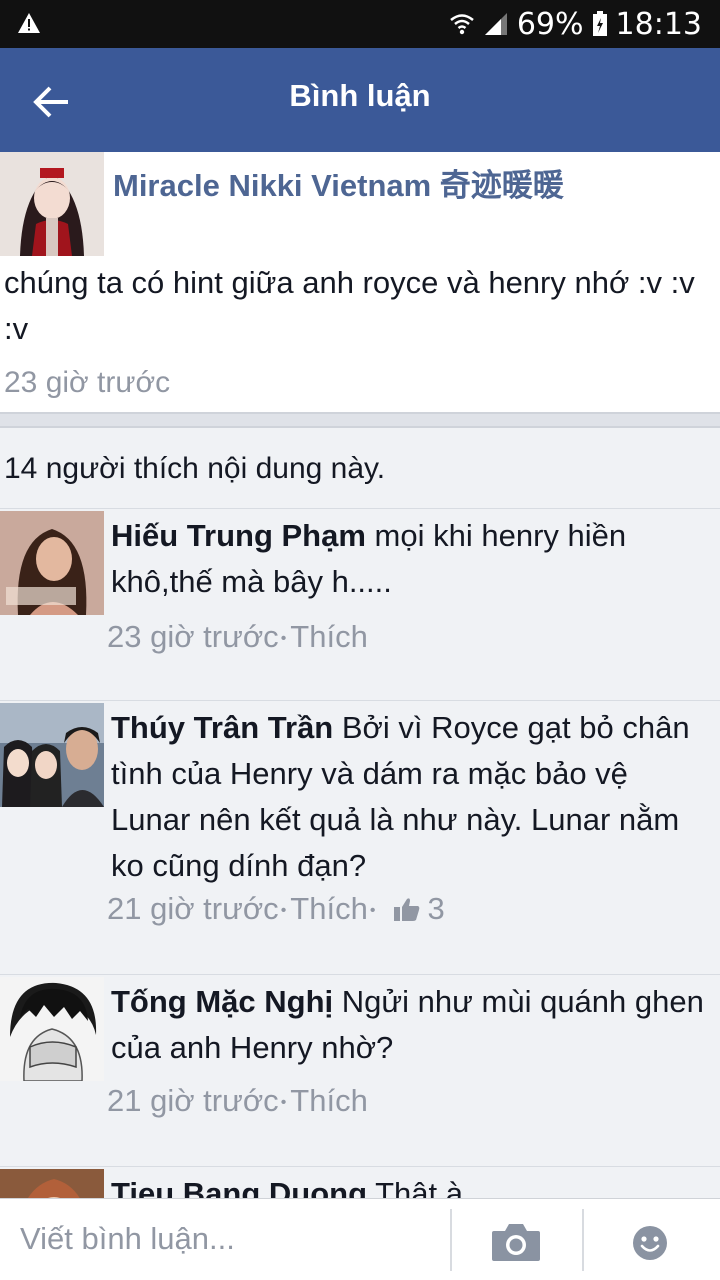  I want to click on comment-meta: 23 giờ trước • Thích, so click(237, 637).